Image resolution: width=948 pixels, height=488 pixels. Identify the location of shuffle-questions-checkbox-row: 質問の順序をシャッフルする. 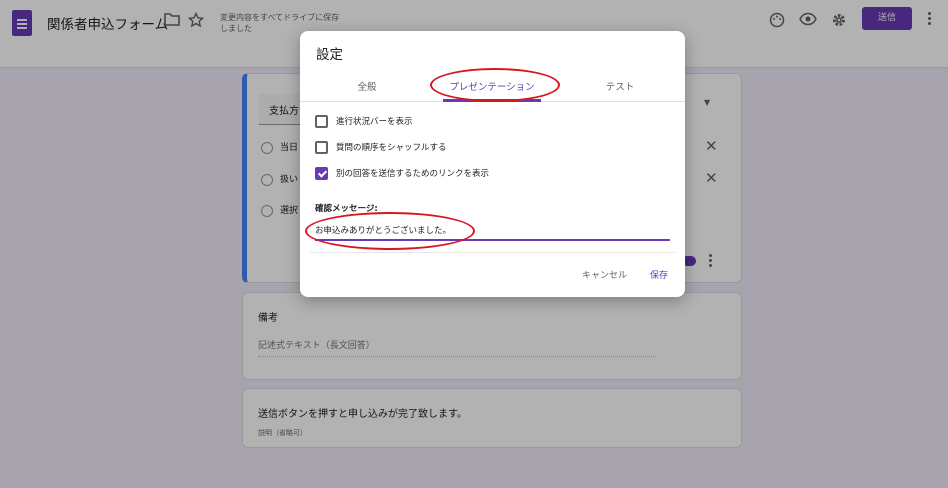
(381, 147).